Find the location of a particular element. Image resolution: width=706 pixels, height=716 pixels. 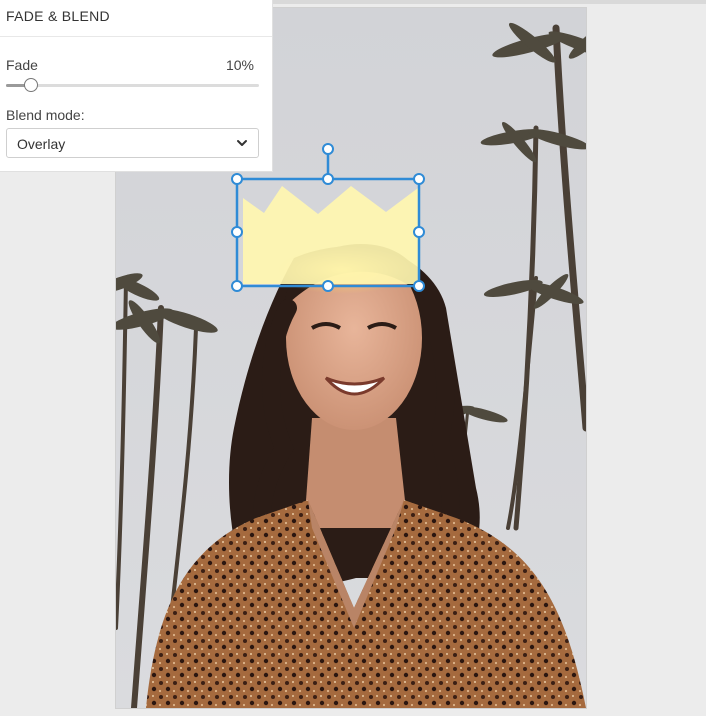

fade-label: Fade is located at coordinates (22, 65).